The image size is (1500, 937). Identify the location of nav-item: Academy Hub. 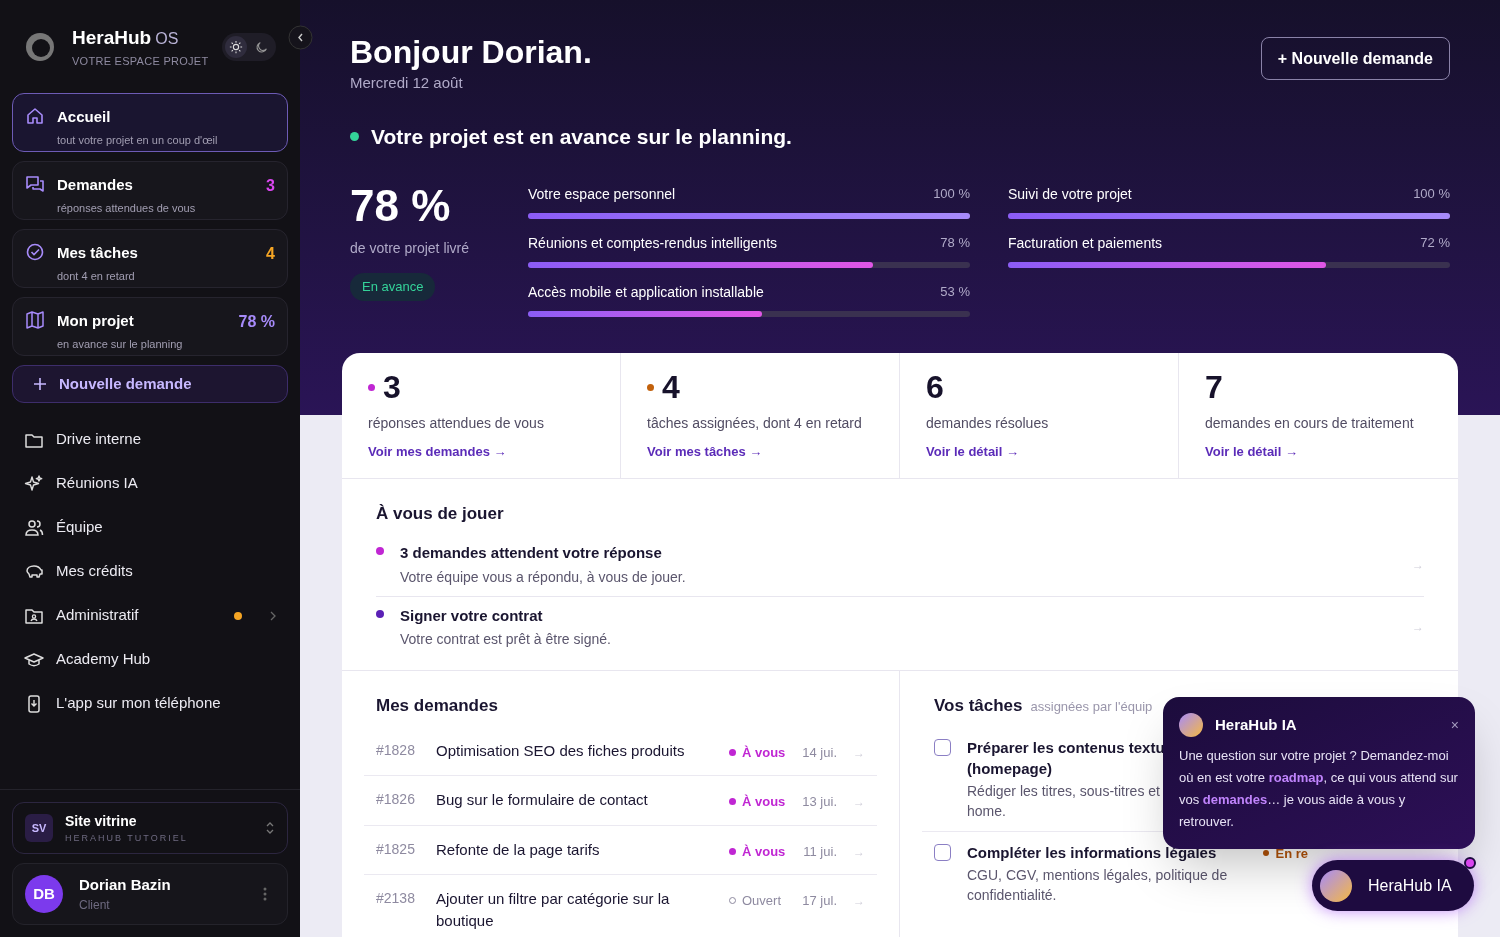
(150, 659).